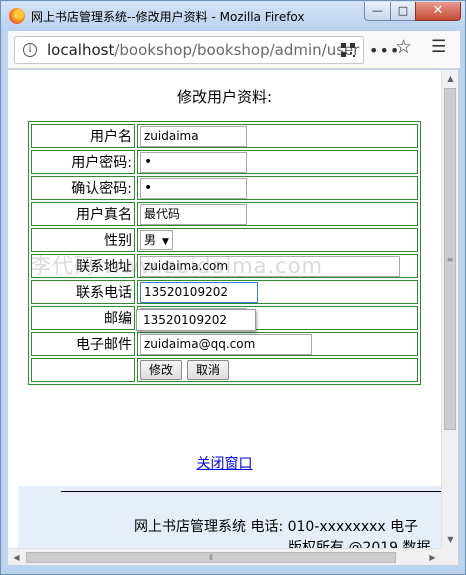  What do you see at coordinates (432, 557) in the screenshot?
I see `scroll-right-icon: ▶` at bounding box center [432, 557].